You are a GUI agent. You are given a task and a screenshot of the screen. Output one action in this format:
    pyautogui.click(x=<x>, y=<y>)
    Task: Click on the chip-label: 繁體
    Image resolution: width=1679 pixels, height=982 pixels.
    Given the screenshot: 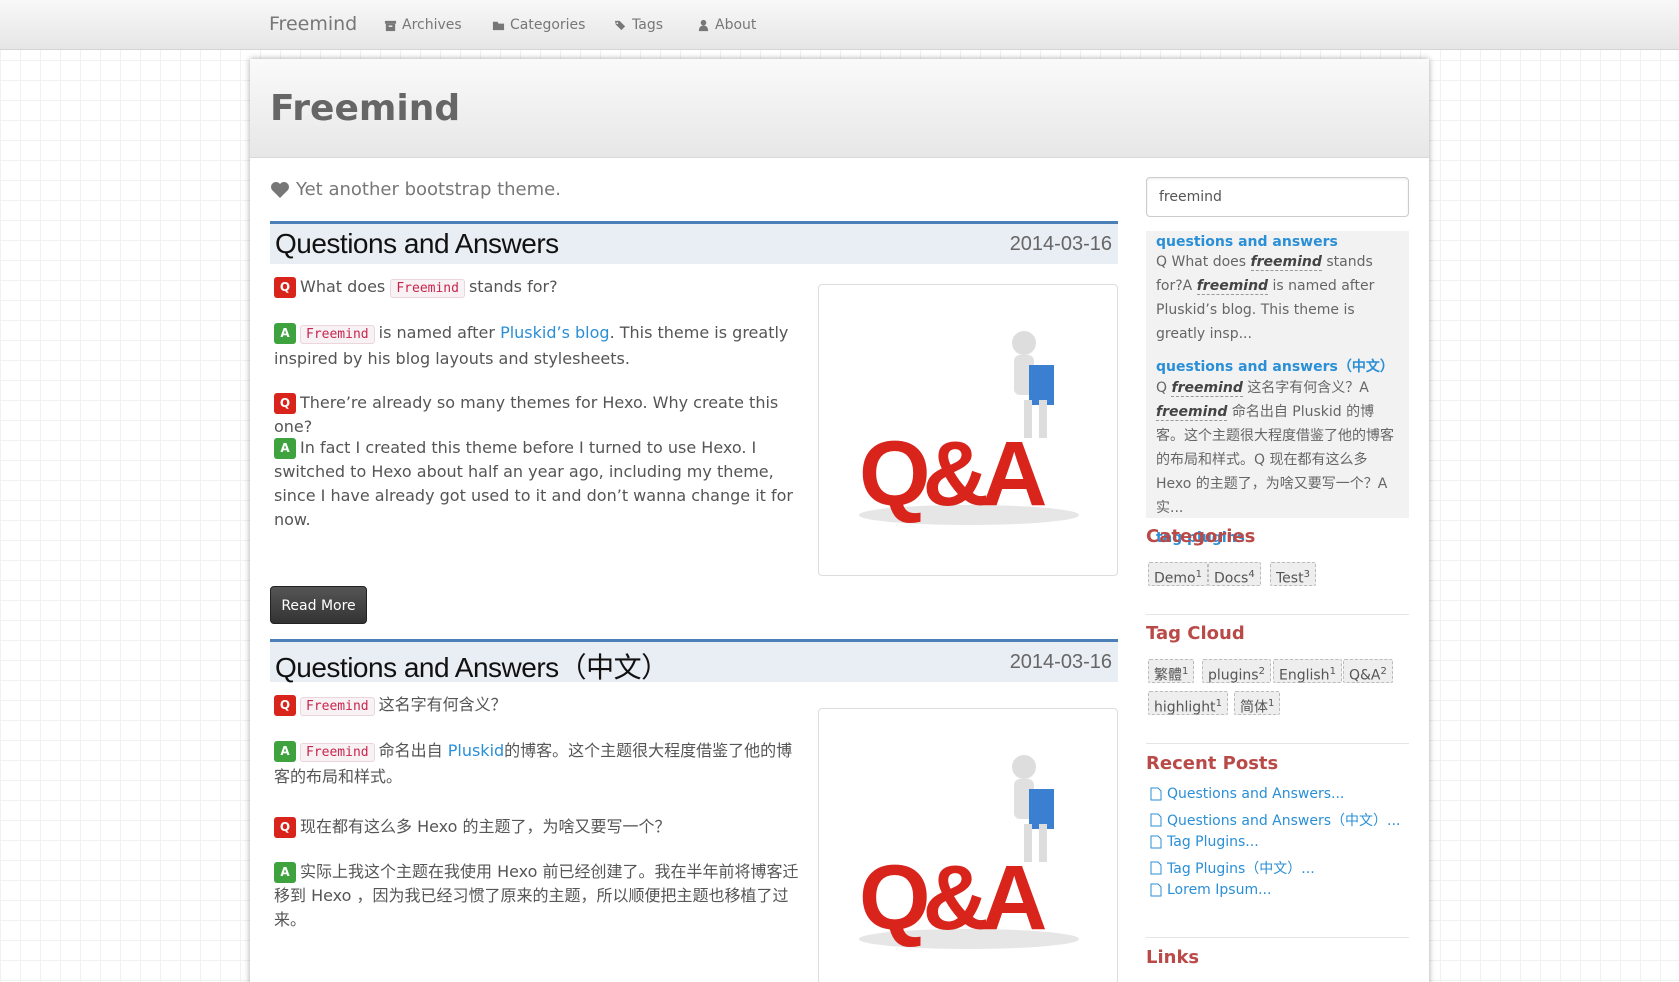 What is the action you would take?
    pyautogui.click(x=1168, y=675)
    